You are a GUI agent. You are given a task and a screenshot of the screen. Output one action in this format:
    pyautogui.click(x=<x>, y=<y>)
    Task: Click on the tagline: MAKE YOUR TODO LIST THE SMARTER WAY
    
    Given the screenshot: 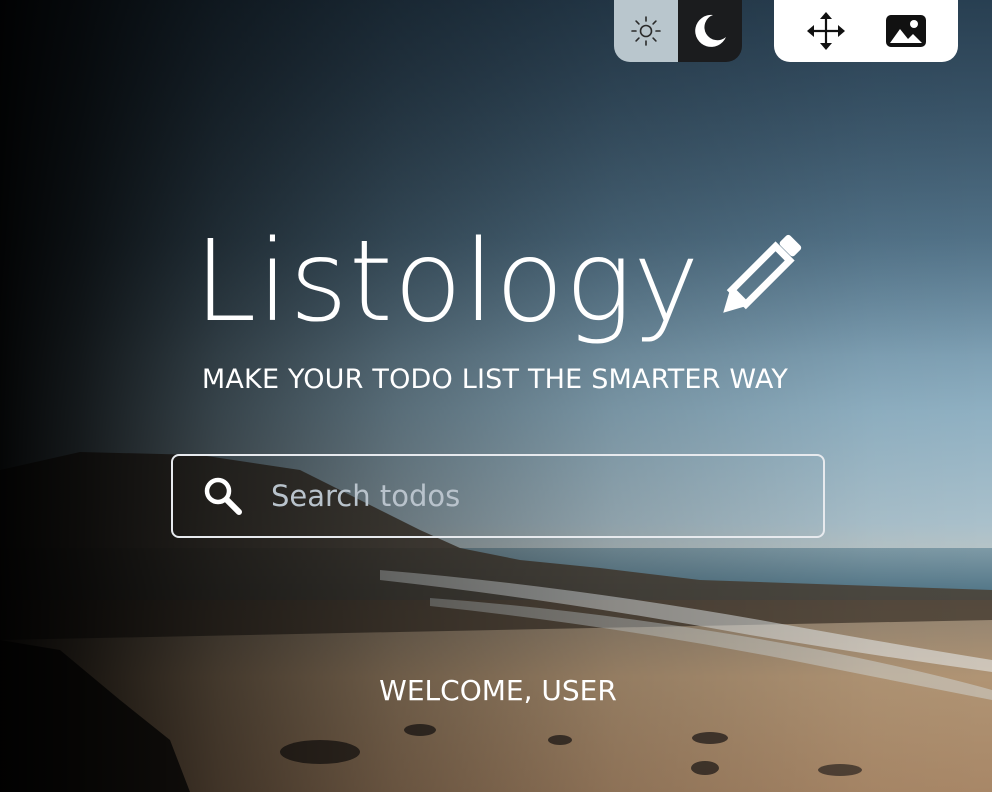 What is the action you would take?
    pyautogui.click(x=496, y=379)
    